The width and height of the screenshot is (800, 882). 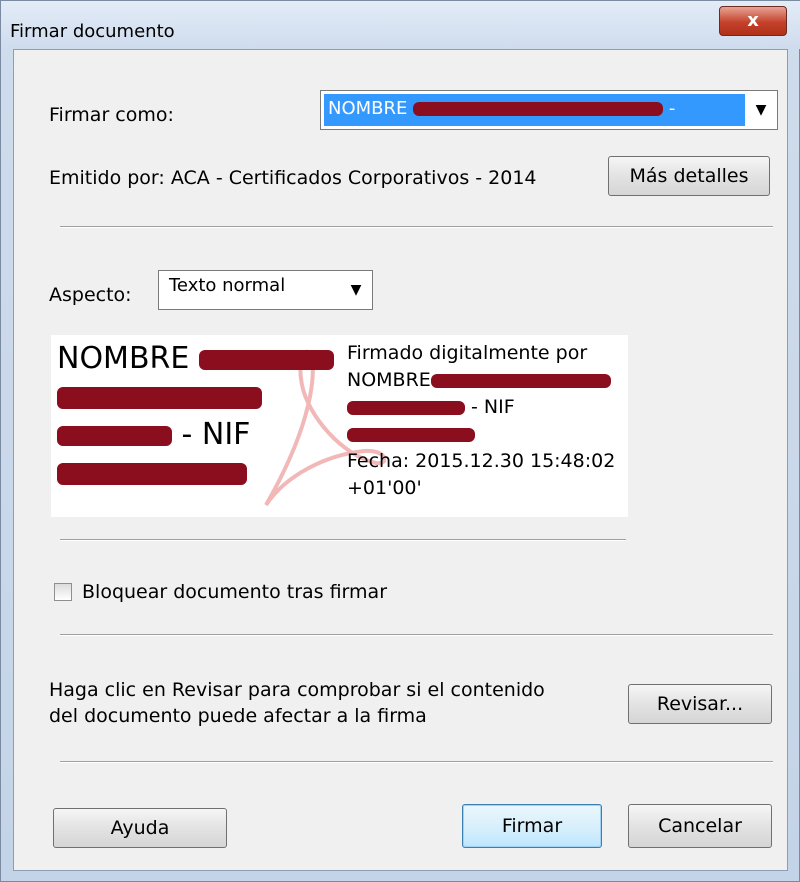 I want to click on preview-signed-by: Firmado digitalmente por, so click(x=467, y=353).